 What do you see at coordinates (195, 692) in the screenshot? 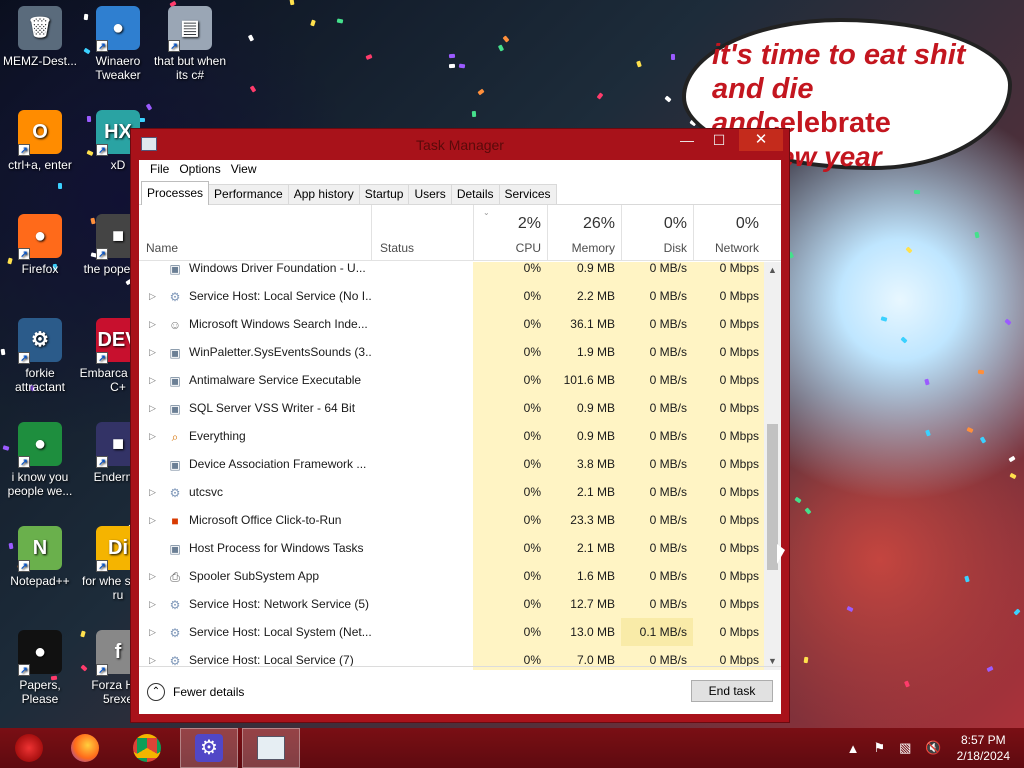
I see `fewer-details-button: ⌃ Fewer details` at bounding box center [195, 692].